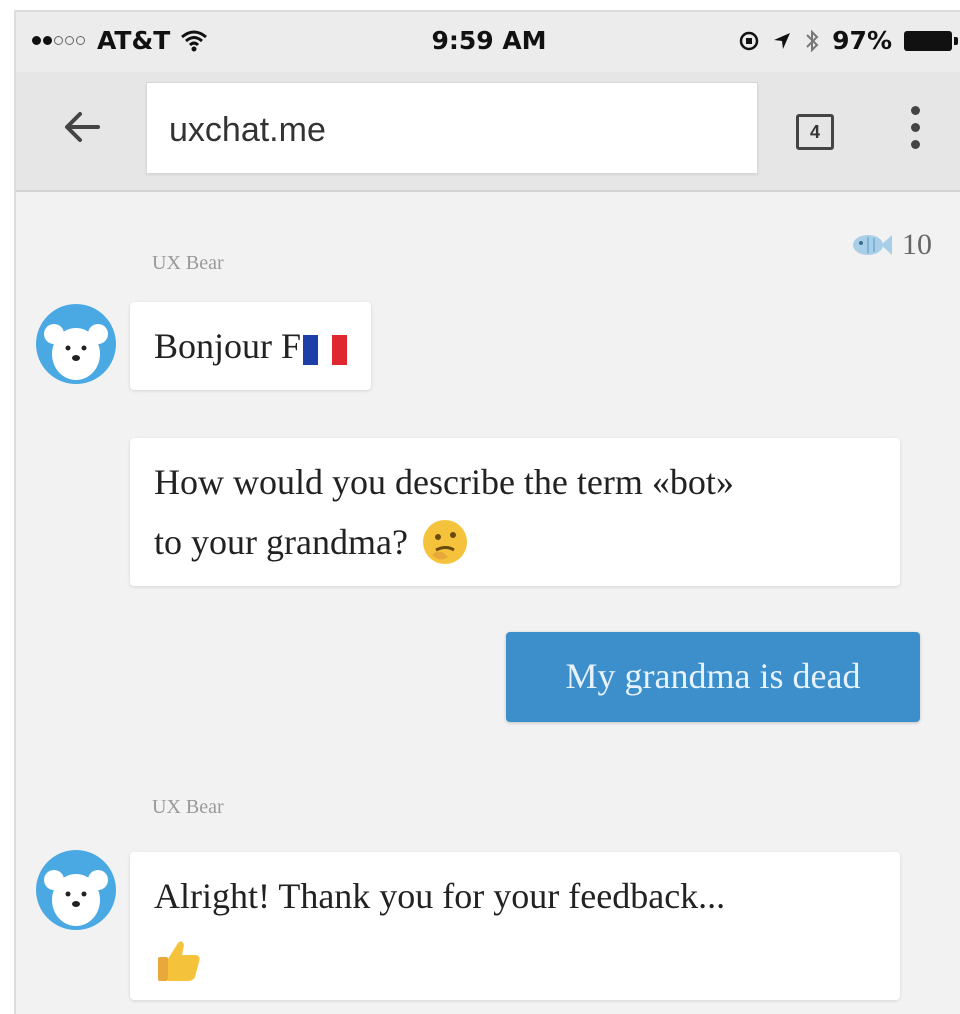 The height and width of the screenshot is (1014, 960). I want to click on message-text: My grandma is dead, so click(713, 676).